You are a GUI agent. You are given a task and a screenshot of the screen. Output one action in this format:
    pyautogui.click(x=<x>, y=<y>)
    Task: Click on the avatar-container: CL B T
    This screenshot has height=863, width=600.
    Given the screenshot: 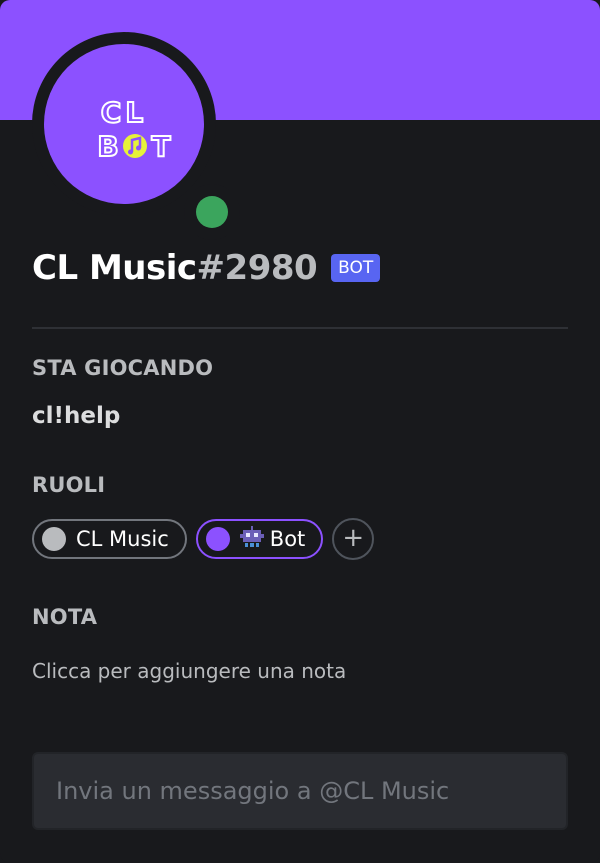 What is the action you would take?
    pyautogui.click(x=136, y=136)
    